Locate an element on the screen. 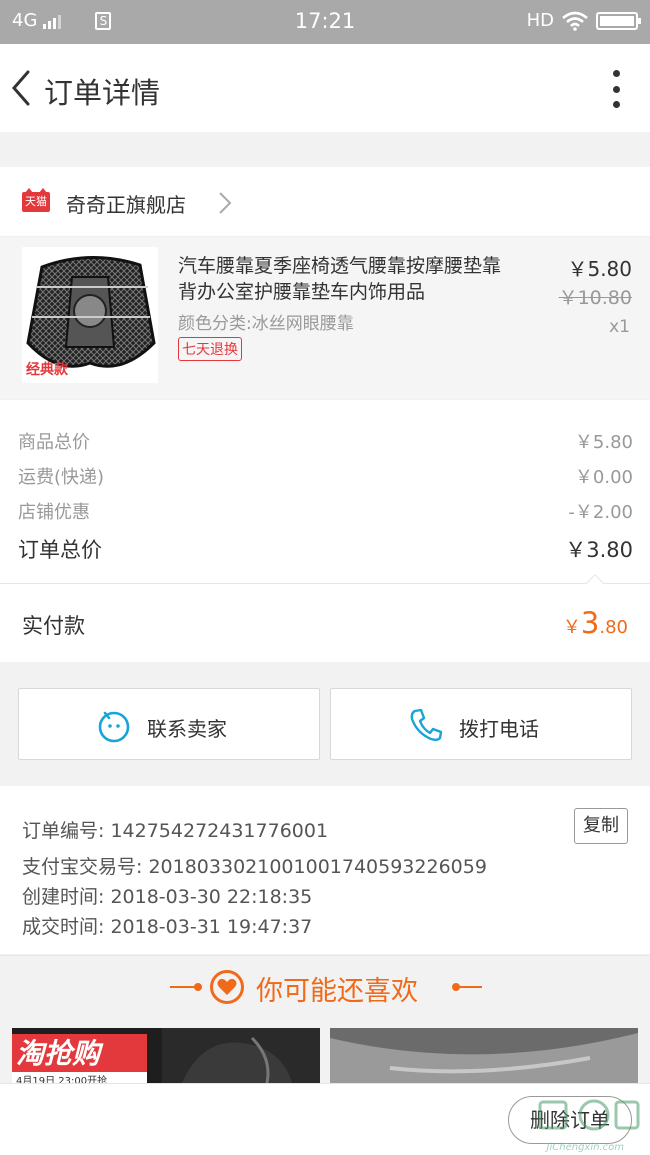 Image resolution: width=650 pixels, height=1155 pixels. recommend-card is located at coordinates (484, 1055).